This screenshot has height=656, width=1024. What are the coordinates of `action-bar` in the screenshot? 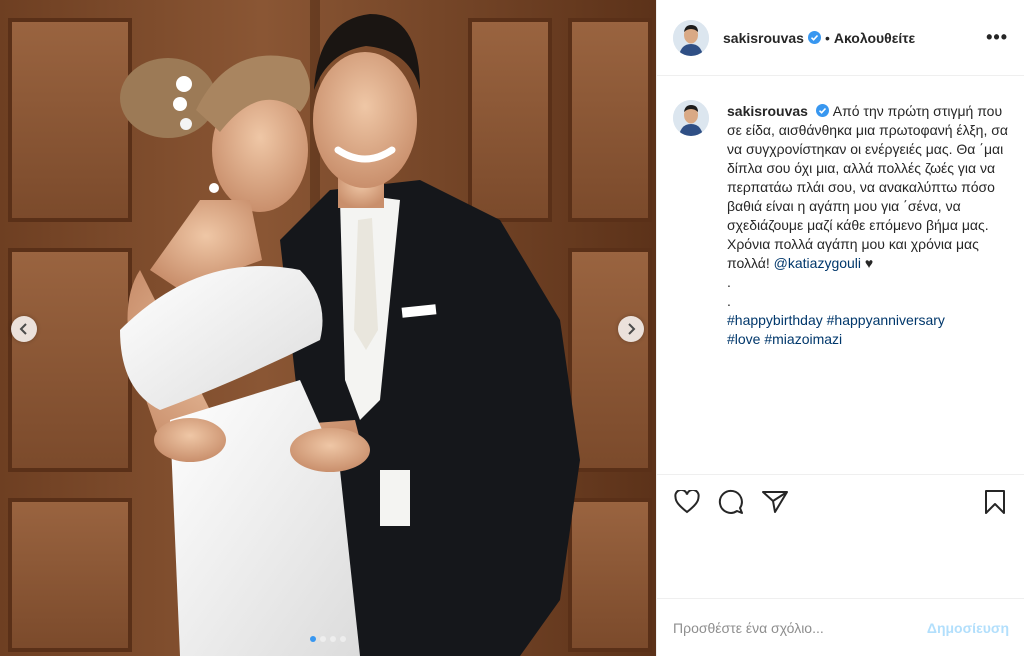 It's located at (840, 501).